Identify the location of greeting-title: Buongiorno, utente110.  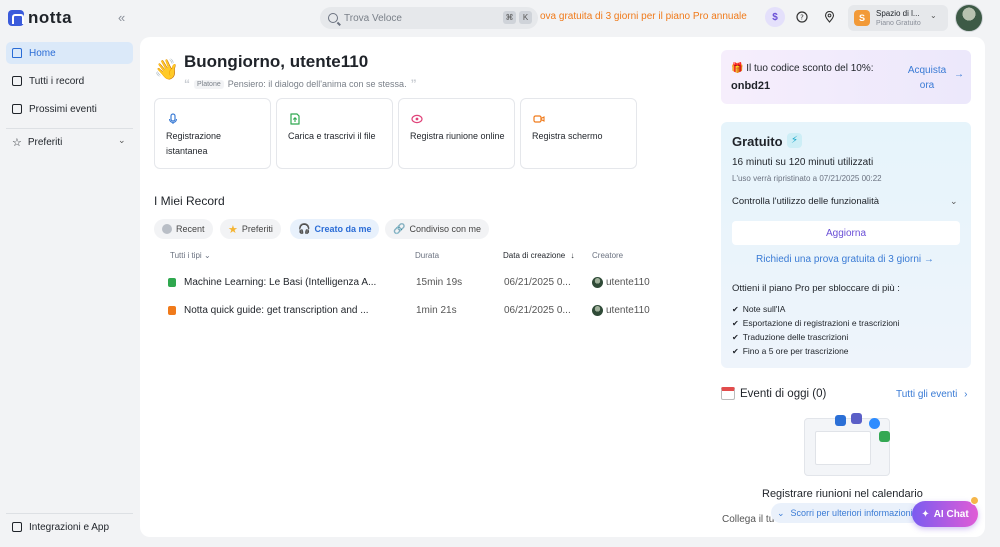
(276, 61).